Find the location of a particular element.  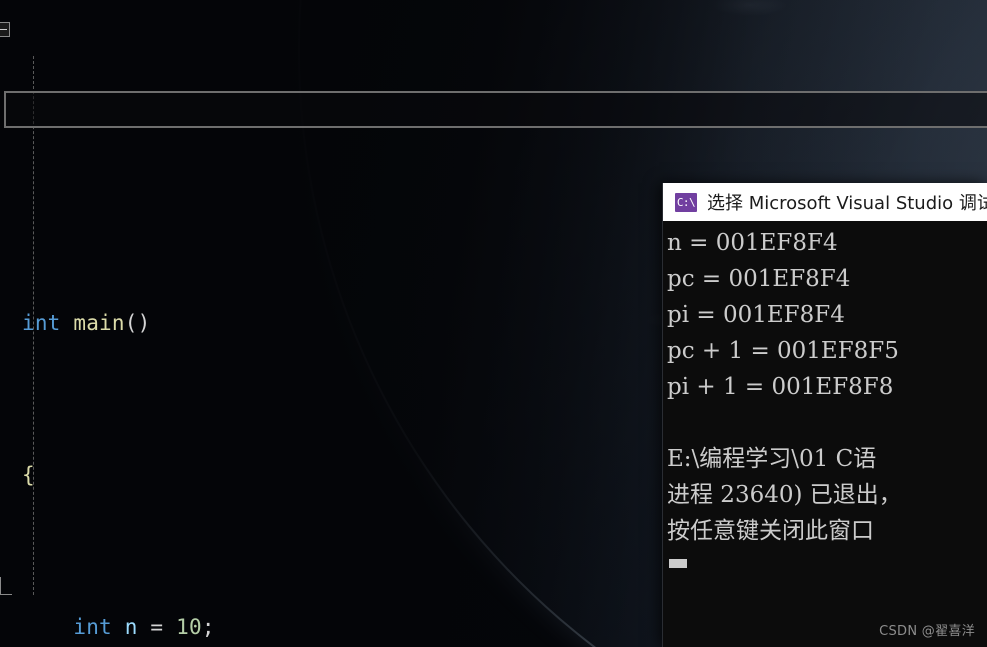

block-cursor is located at coordinates (678, 563).